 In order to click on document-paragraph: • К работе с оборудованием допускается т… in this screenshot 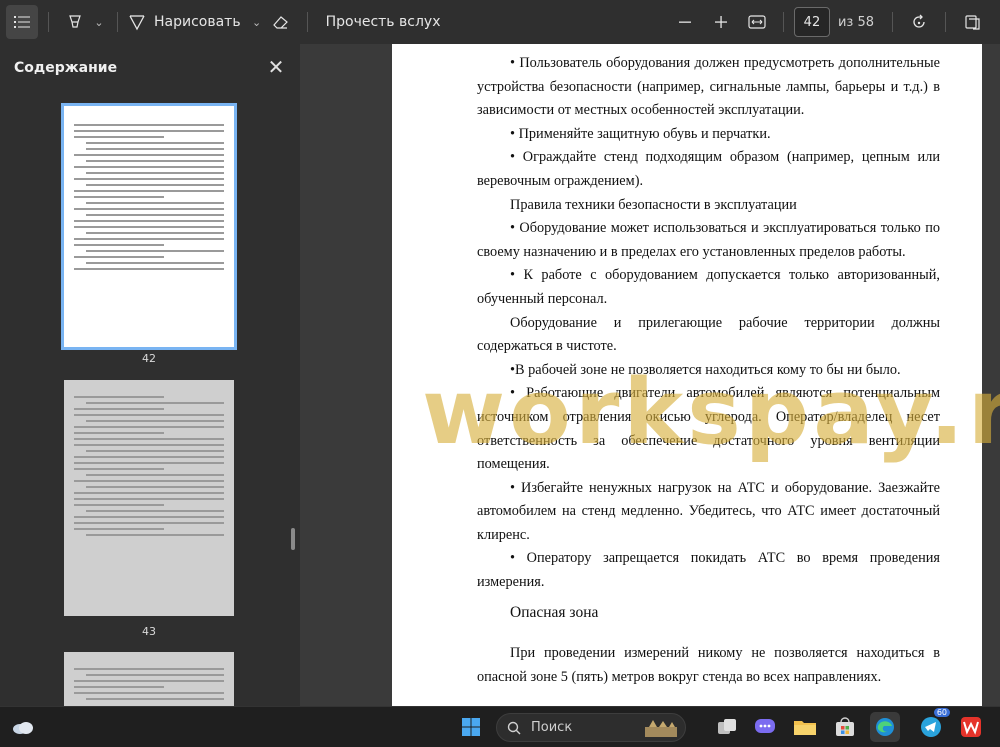, I will do `click(708, 287)`.